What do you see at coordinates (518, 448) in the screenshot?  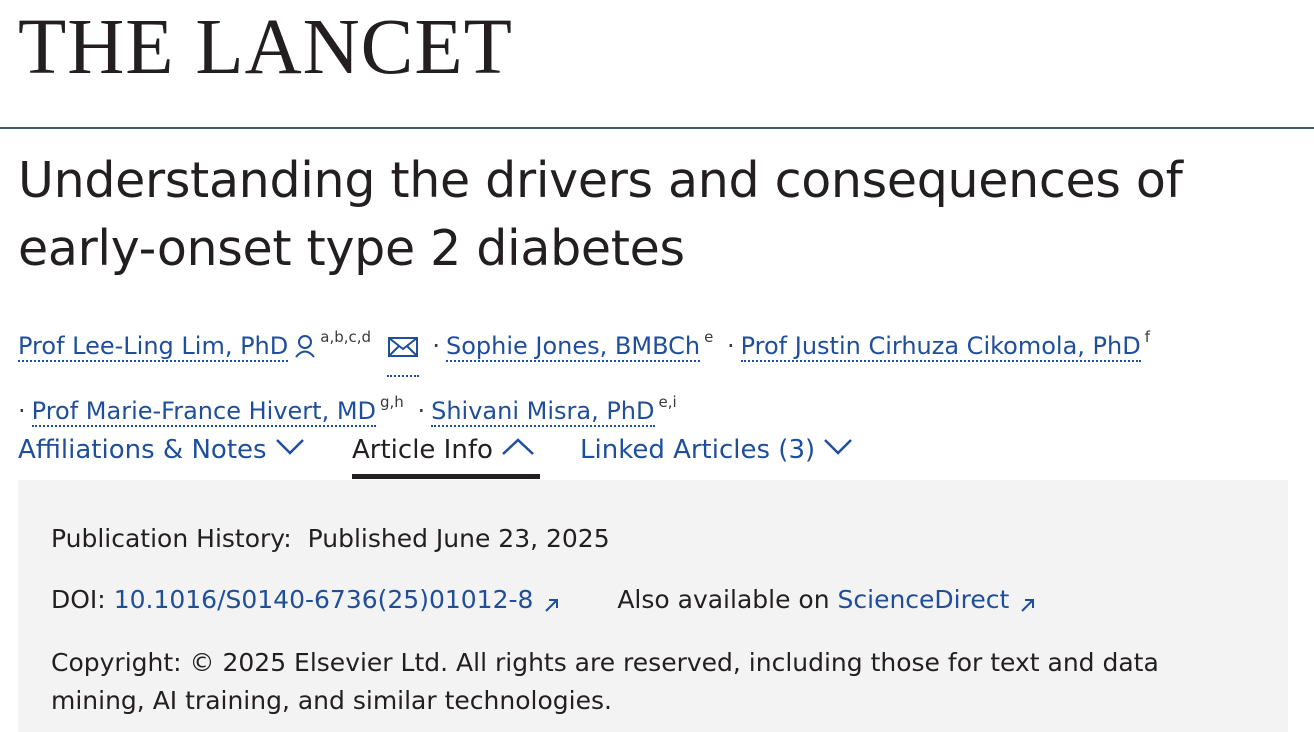 I see `chevron-up-icon` at bounding box center [518, 448].